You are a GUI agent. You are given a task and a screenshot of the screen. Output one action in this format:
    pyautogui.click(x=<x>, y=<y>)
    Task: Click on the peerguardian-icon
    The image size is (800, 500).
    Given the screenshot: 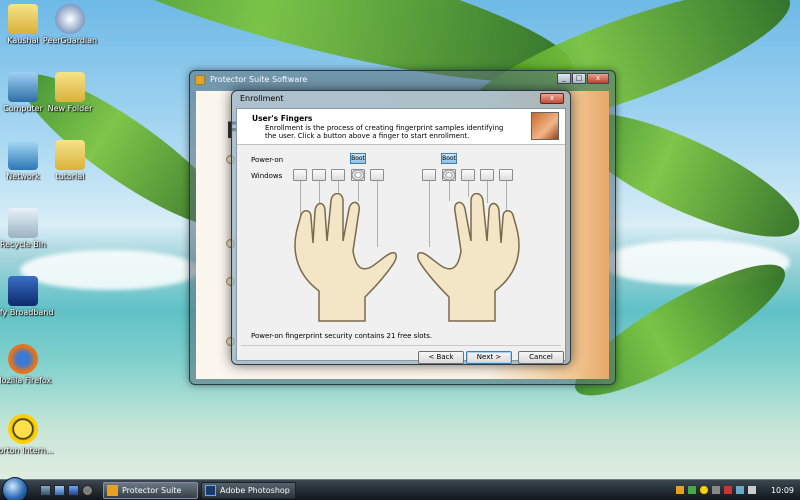 What is the action you would take?
    pyautogui.click(x=70, y=19)
    